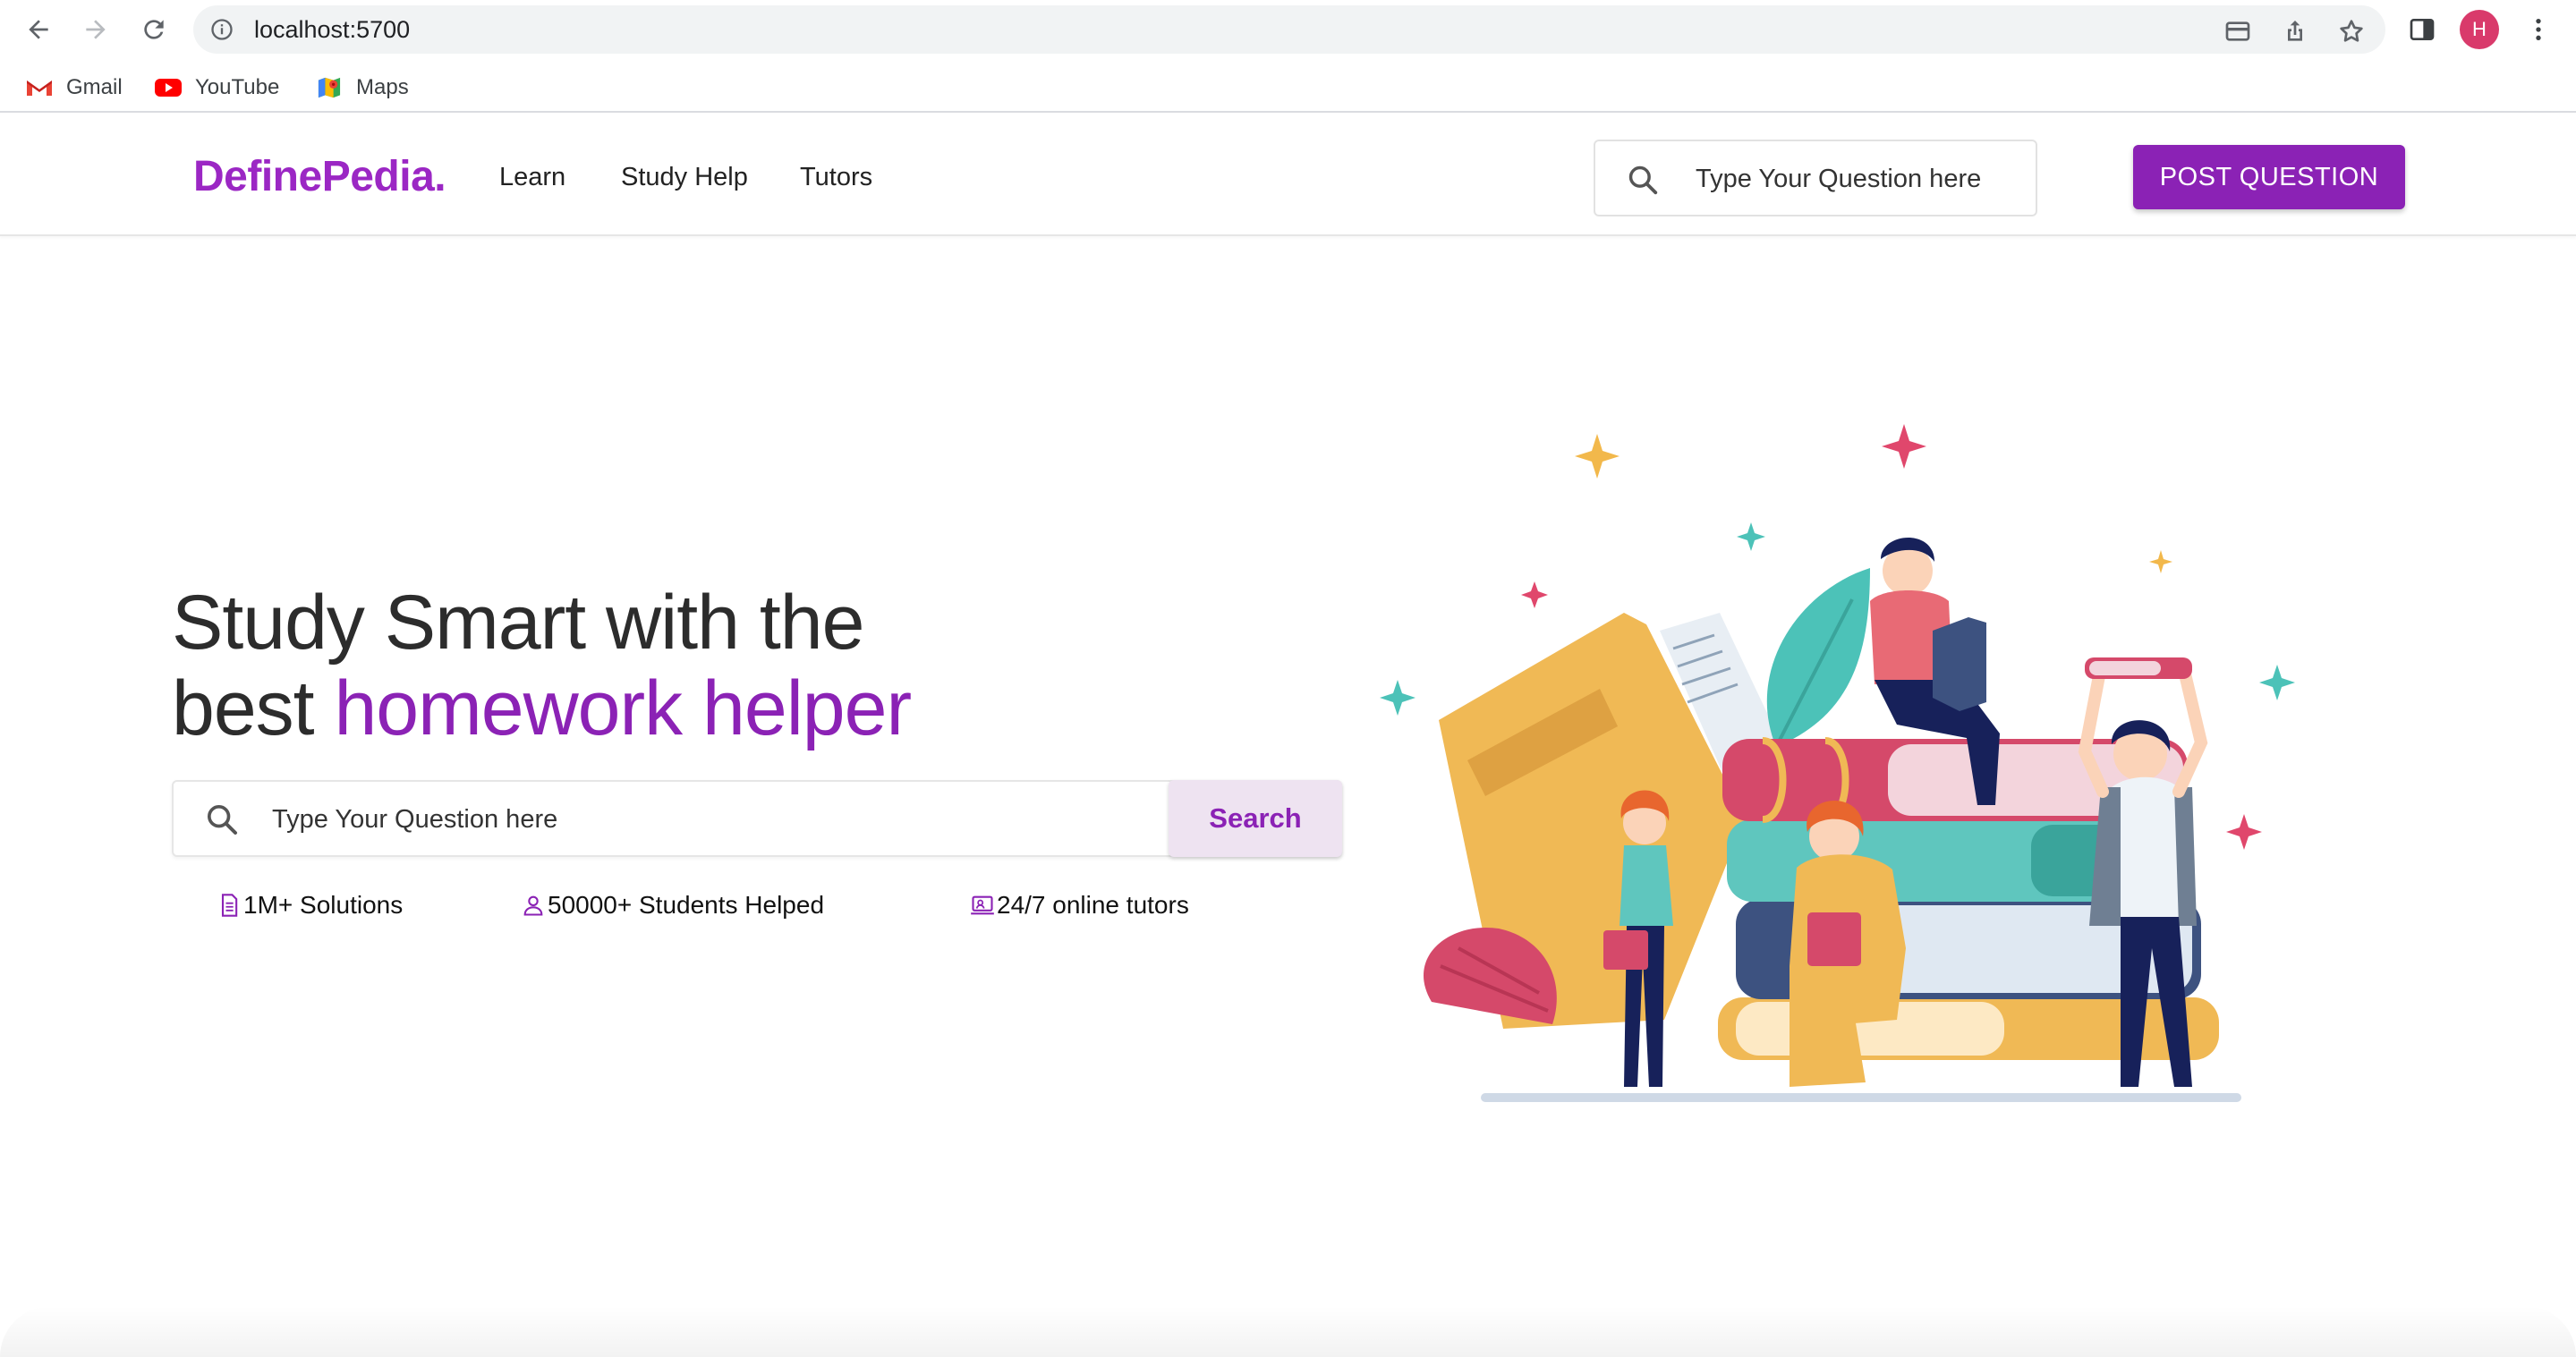  Describe the element at coordinates (323, 905) in the screenshot. I see `stat-label: 1M+ Solutions` at that location.